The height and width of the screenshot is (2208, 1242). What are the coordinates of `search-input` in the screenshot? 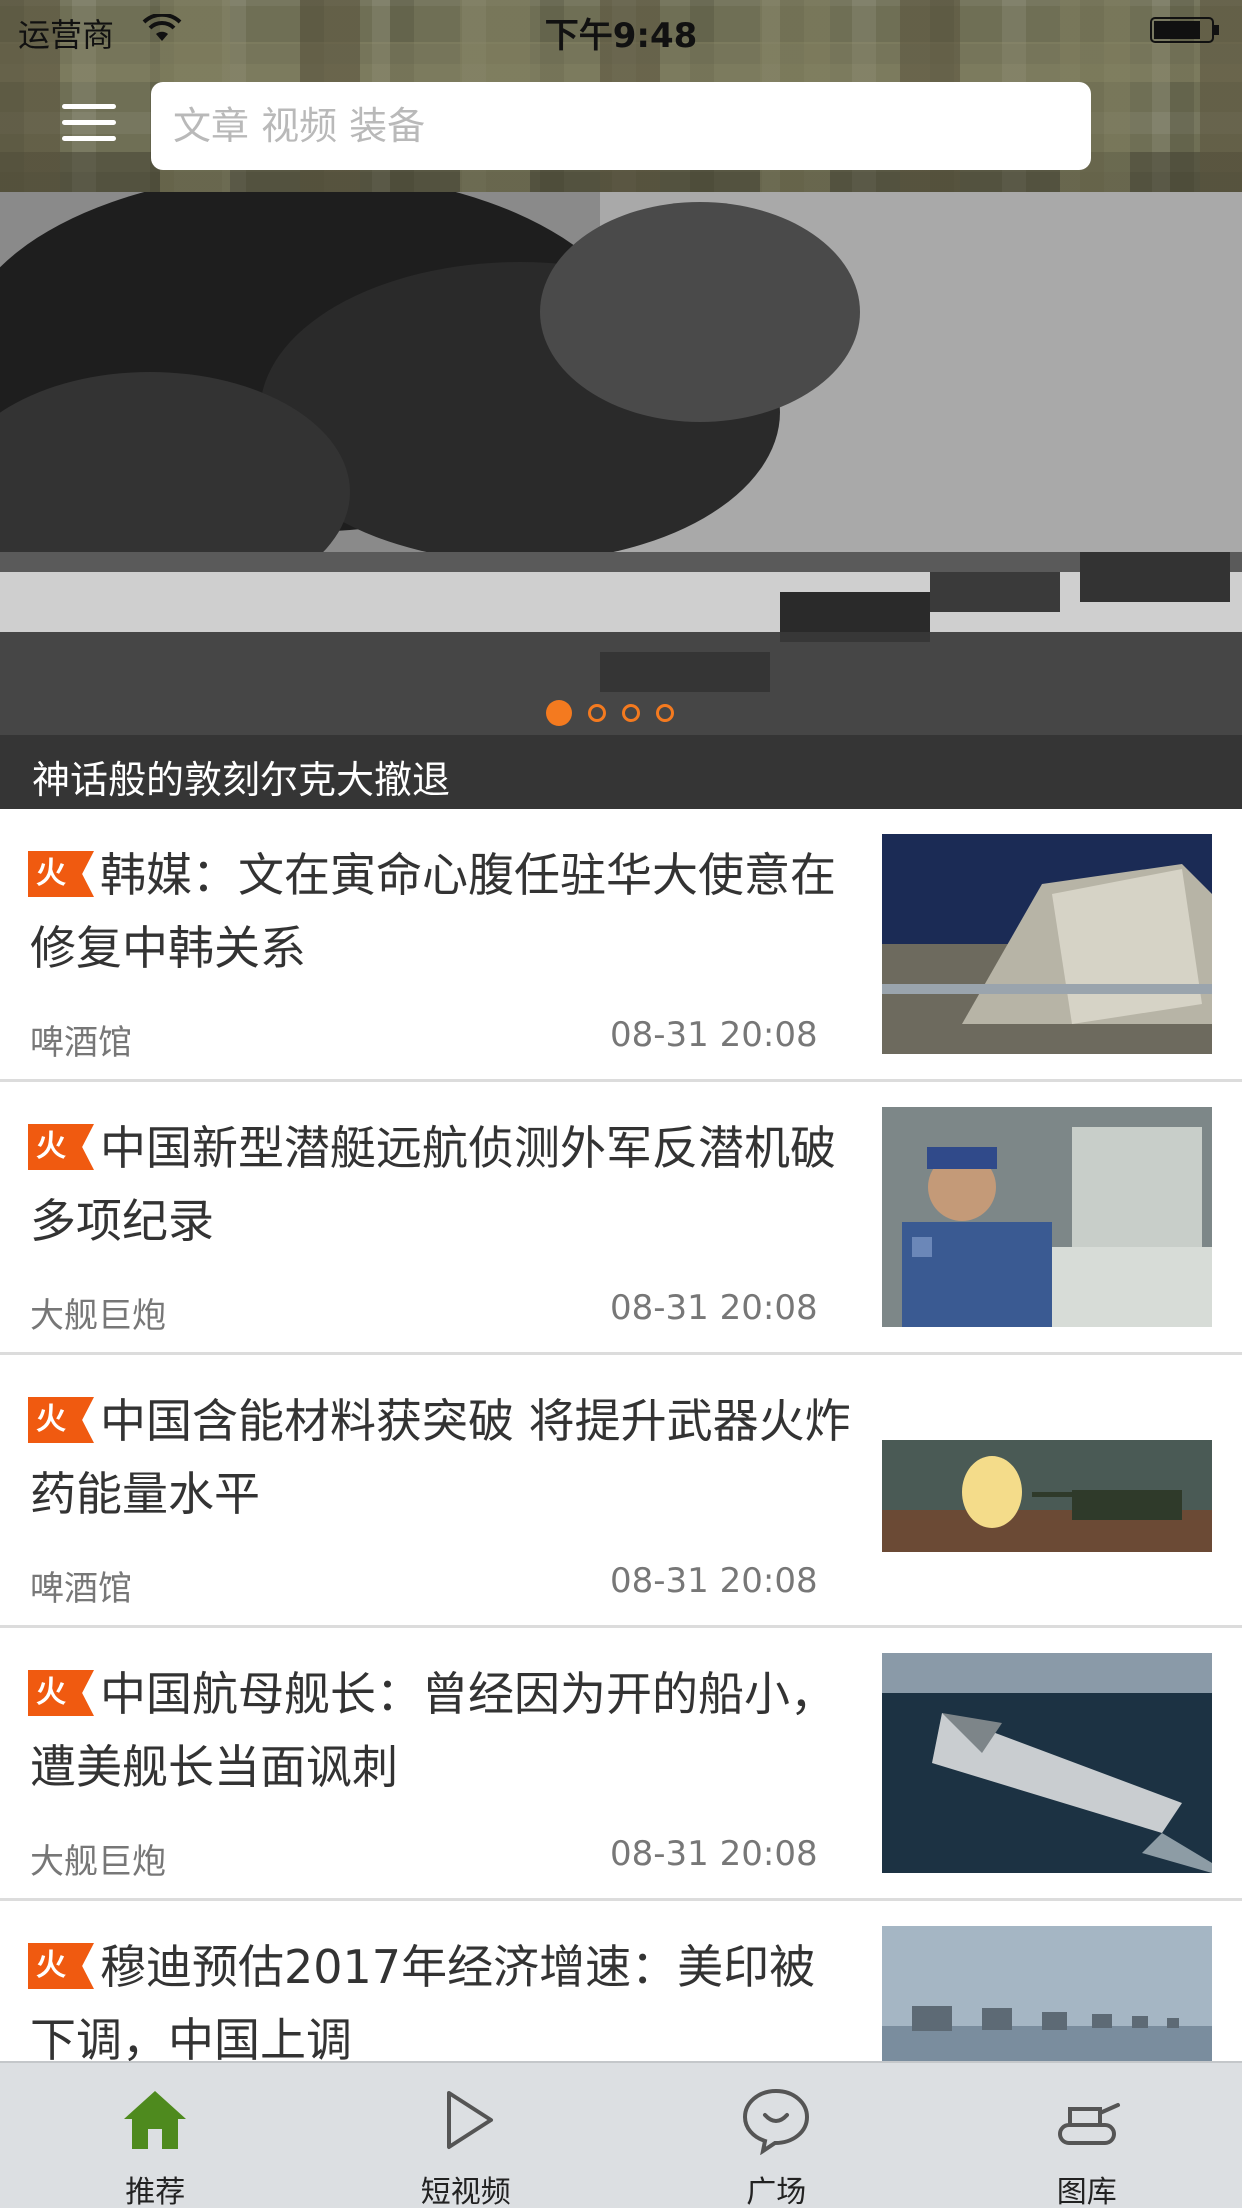 It's located at (621, 126).